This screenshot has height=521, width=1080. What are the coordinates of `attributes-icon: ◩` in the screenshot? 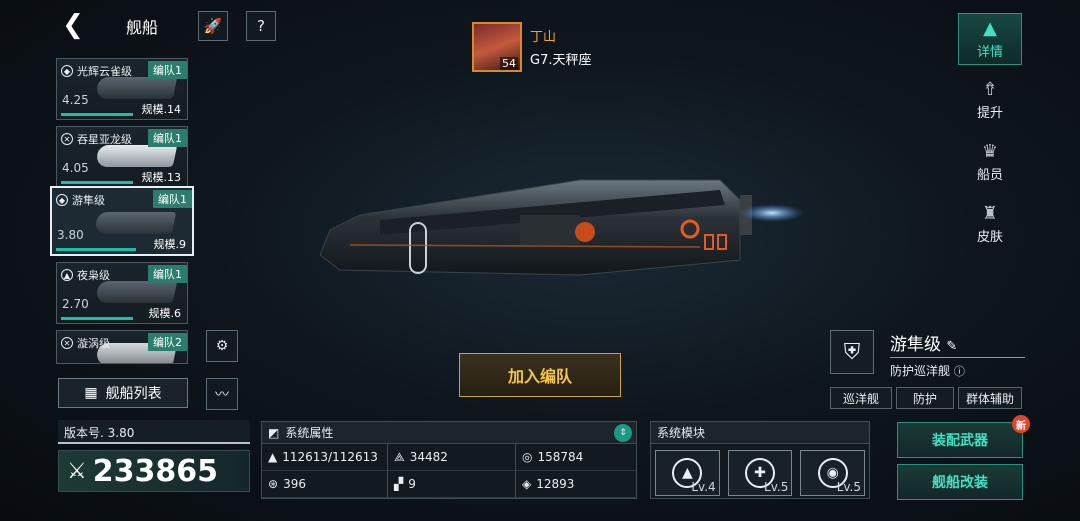 It's located at (274, 432).